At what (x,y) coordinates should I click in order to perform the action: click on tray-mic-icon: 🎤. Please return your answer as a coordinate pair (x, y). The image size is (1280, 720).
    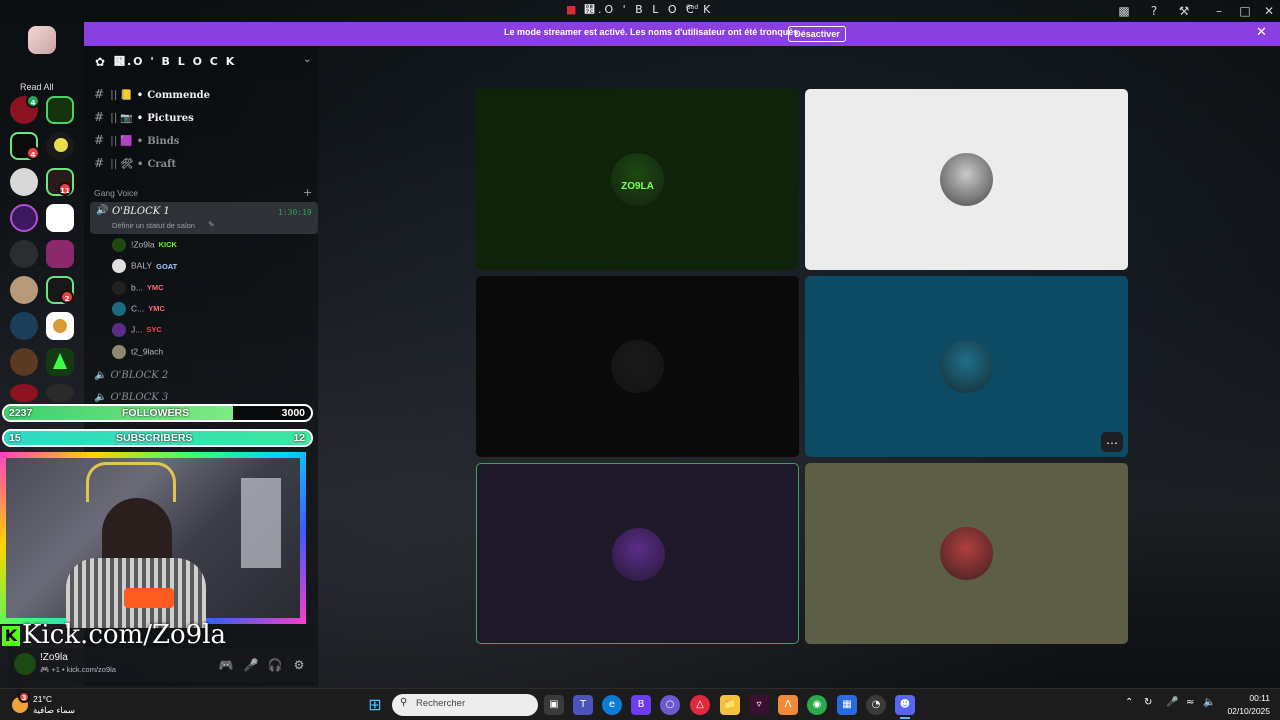
    Looking at the image, I should click on (1172, 702).